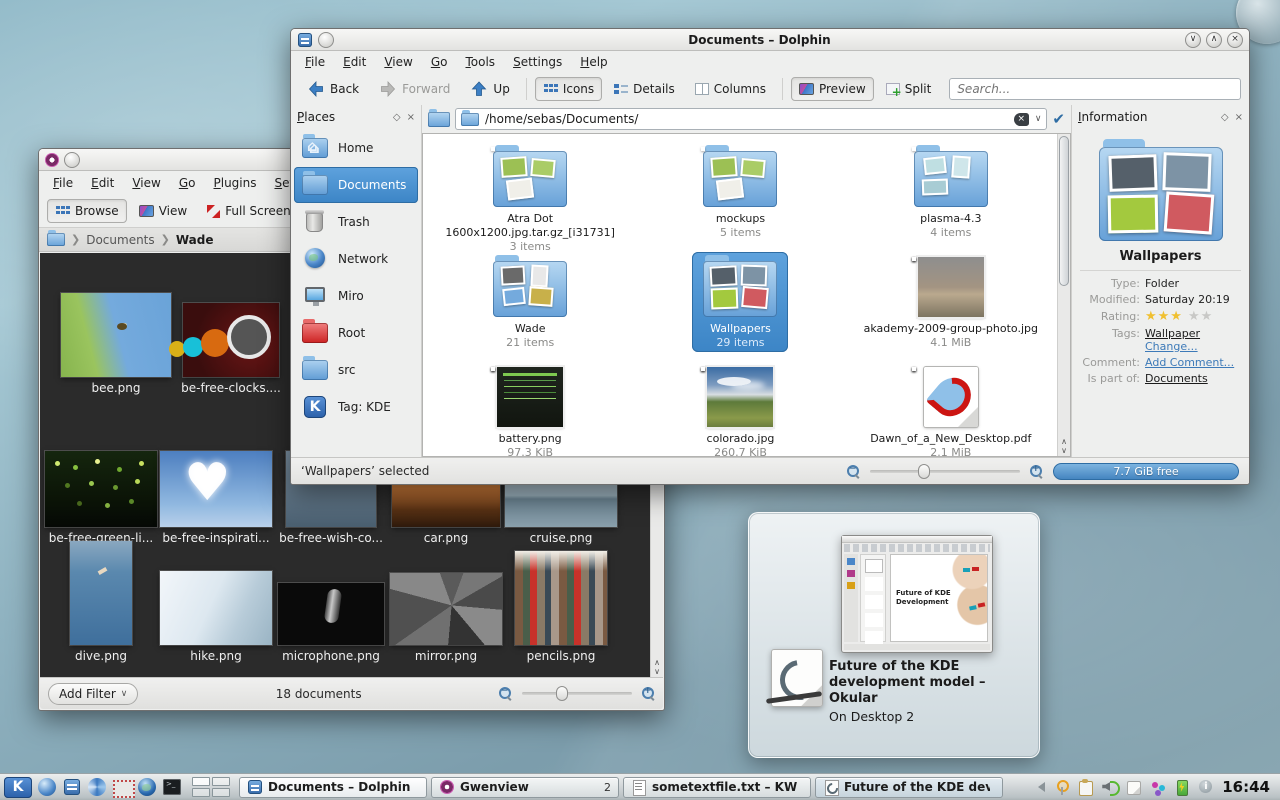 This screenshot has height=800, width=1280. Describe the element at coordinates (356, 185) in the screenshot. I see `places-item: Documents` at that location.